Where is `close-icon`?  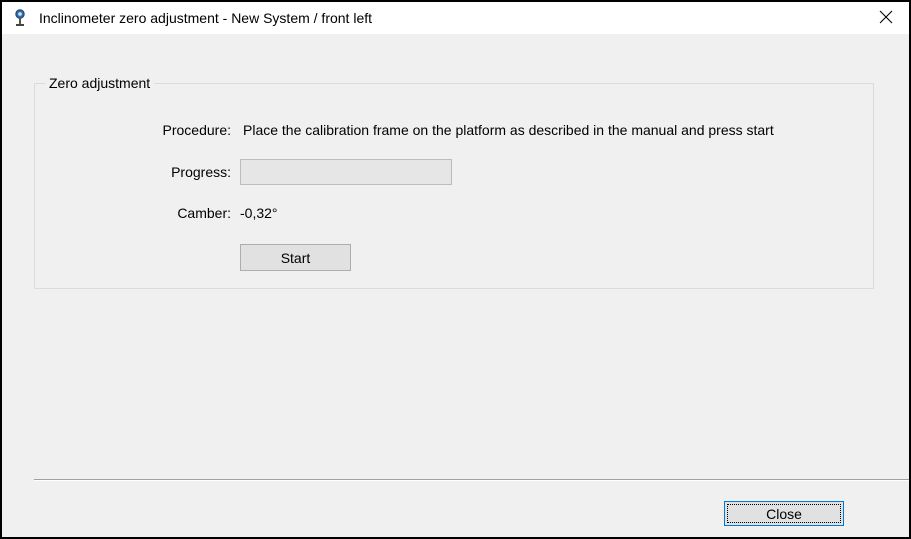
close-icon is located at coordinates (886, 18).